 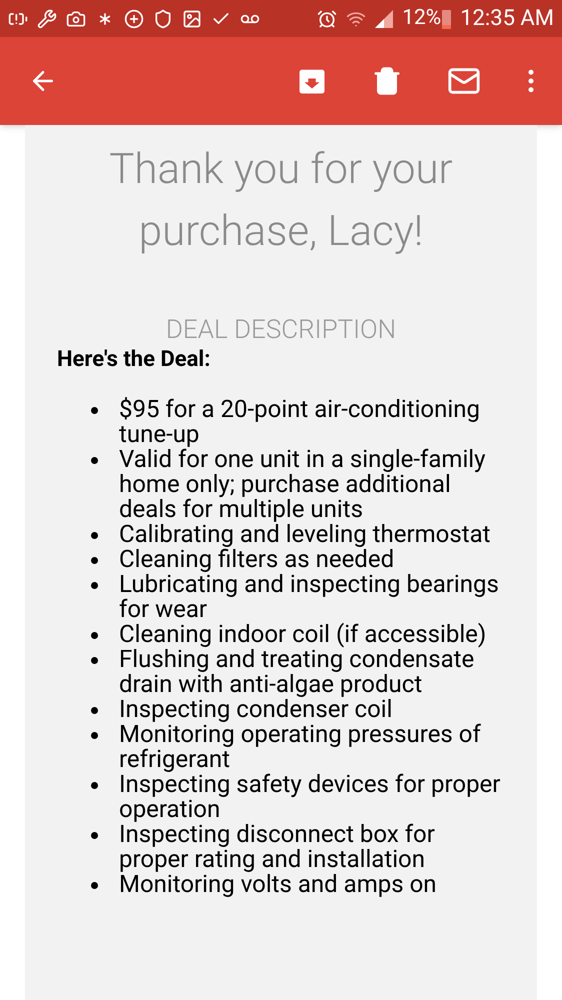 What do you see at coordinates (387, 81) in the screenshot?
I see `trash-icon` at bounding box center [387, 81].